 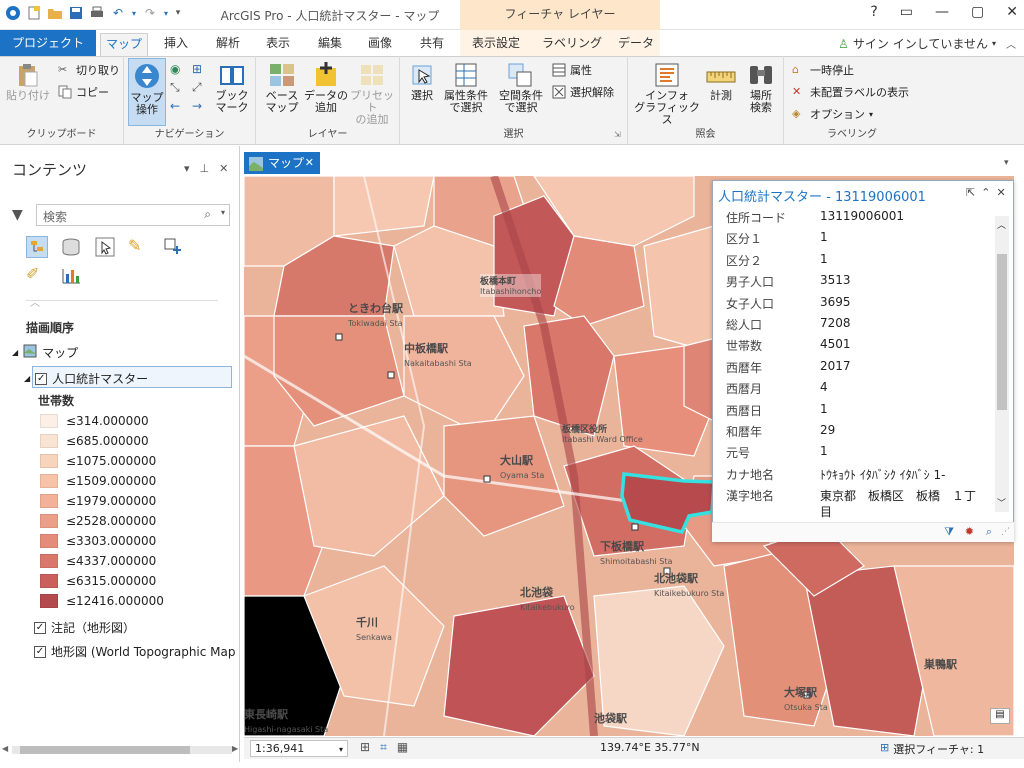 I want to click on popup-zoom-icon: ⌕, so click(x=989, y=532).